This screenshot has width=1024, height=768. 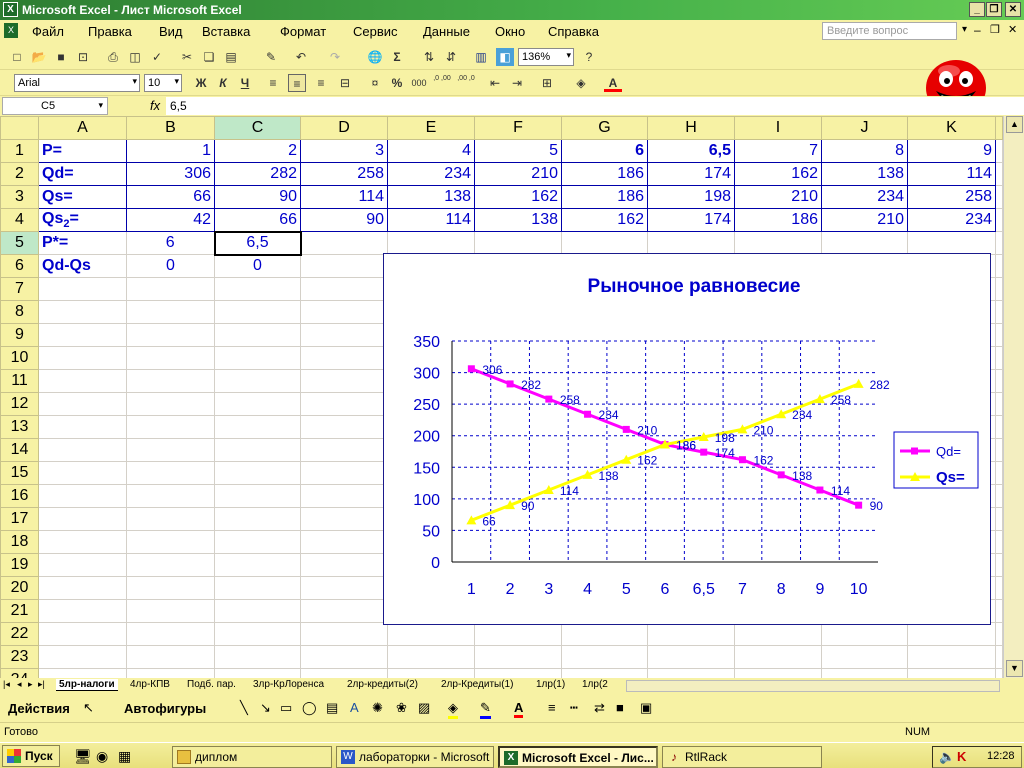 What do you see at coordinates (951, 220) in the screenshot?
I see `cell: 234` at bounding box center [951, 220].